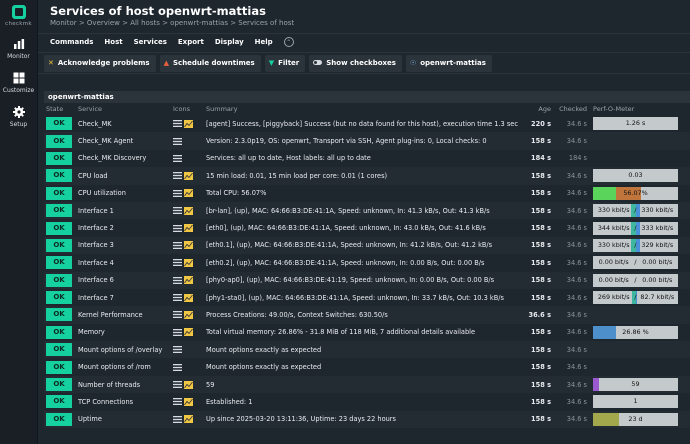 This screenshot has height=444, width=690. I want to click on service-name: Interface 1, so click(124, 211).